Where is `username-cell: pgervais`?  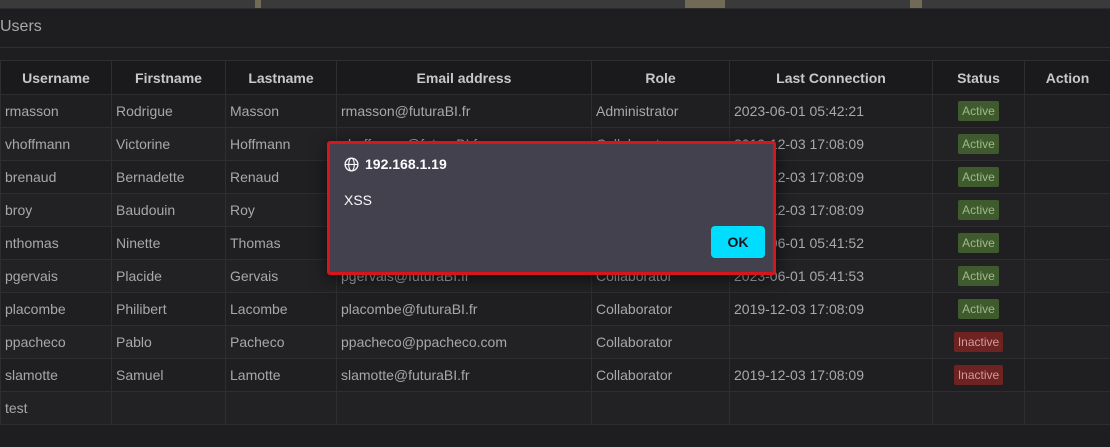 username-cell: pgervais is located at coordinates (56, 276).